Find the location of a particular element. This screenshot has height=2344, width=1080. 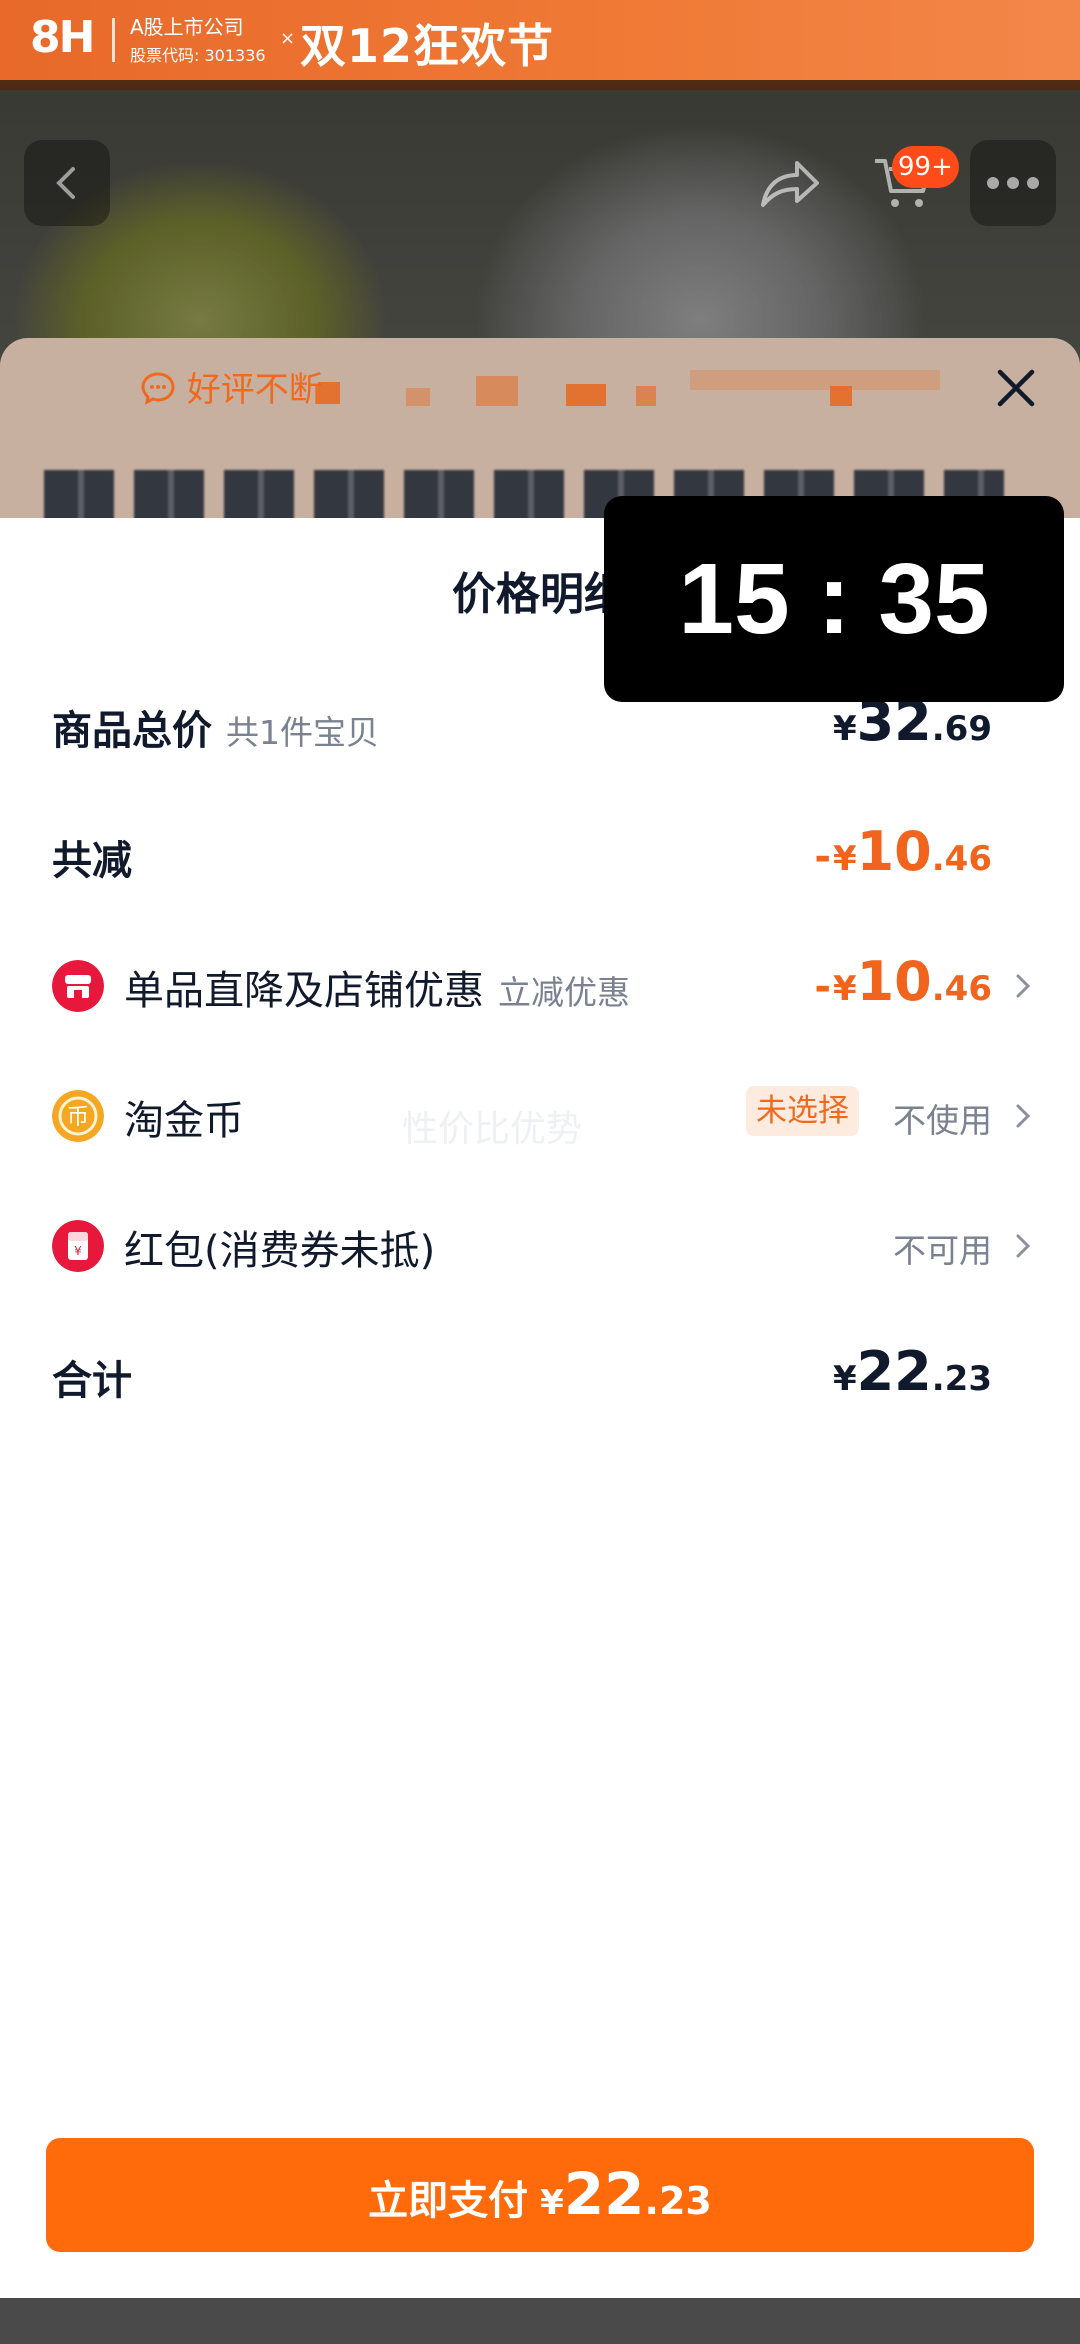

timer-overlay: 15 : 35 is located at coordinates (834, 599).